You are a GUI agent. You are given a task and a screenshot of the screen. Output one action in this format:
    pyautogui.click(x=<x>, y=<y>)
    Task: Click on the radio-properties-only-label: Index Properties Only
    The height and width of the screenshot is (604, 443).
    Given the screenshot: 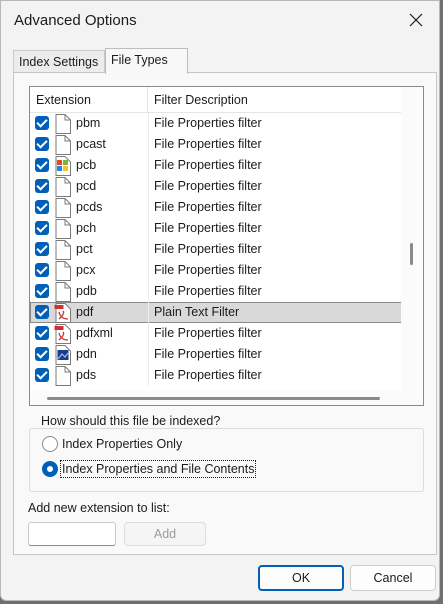 What is the action you would take?
    pyautogui.click(x=122, y=444)
    